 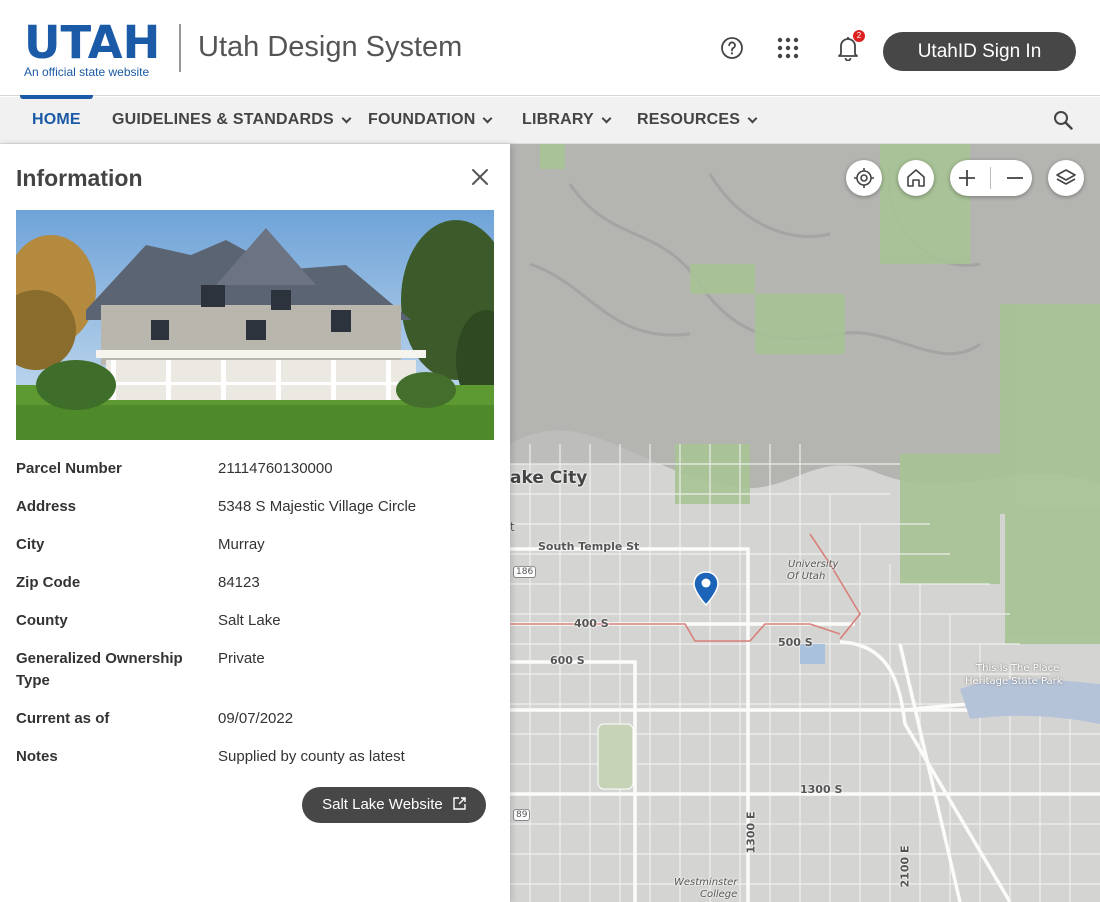 I want to click on logo-tagline: An official state website, so click(x=87, y=72).